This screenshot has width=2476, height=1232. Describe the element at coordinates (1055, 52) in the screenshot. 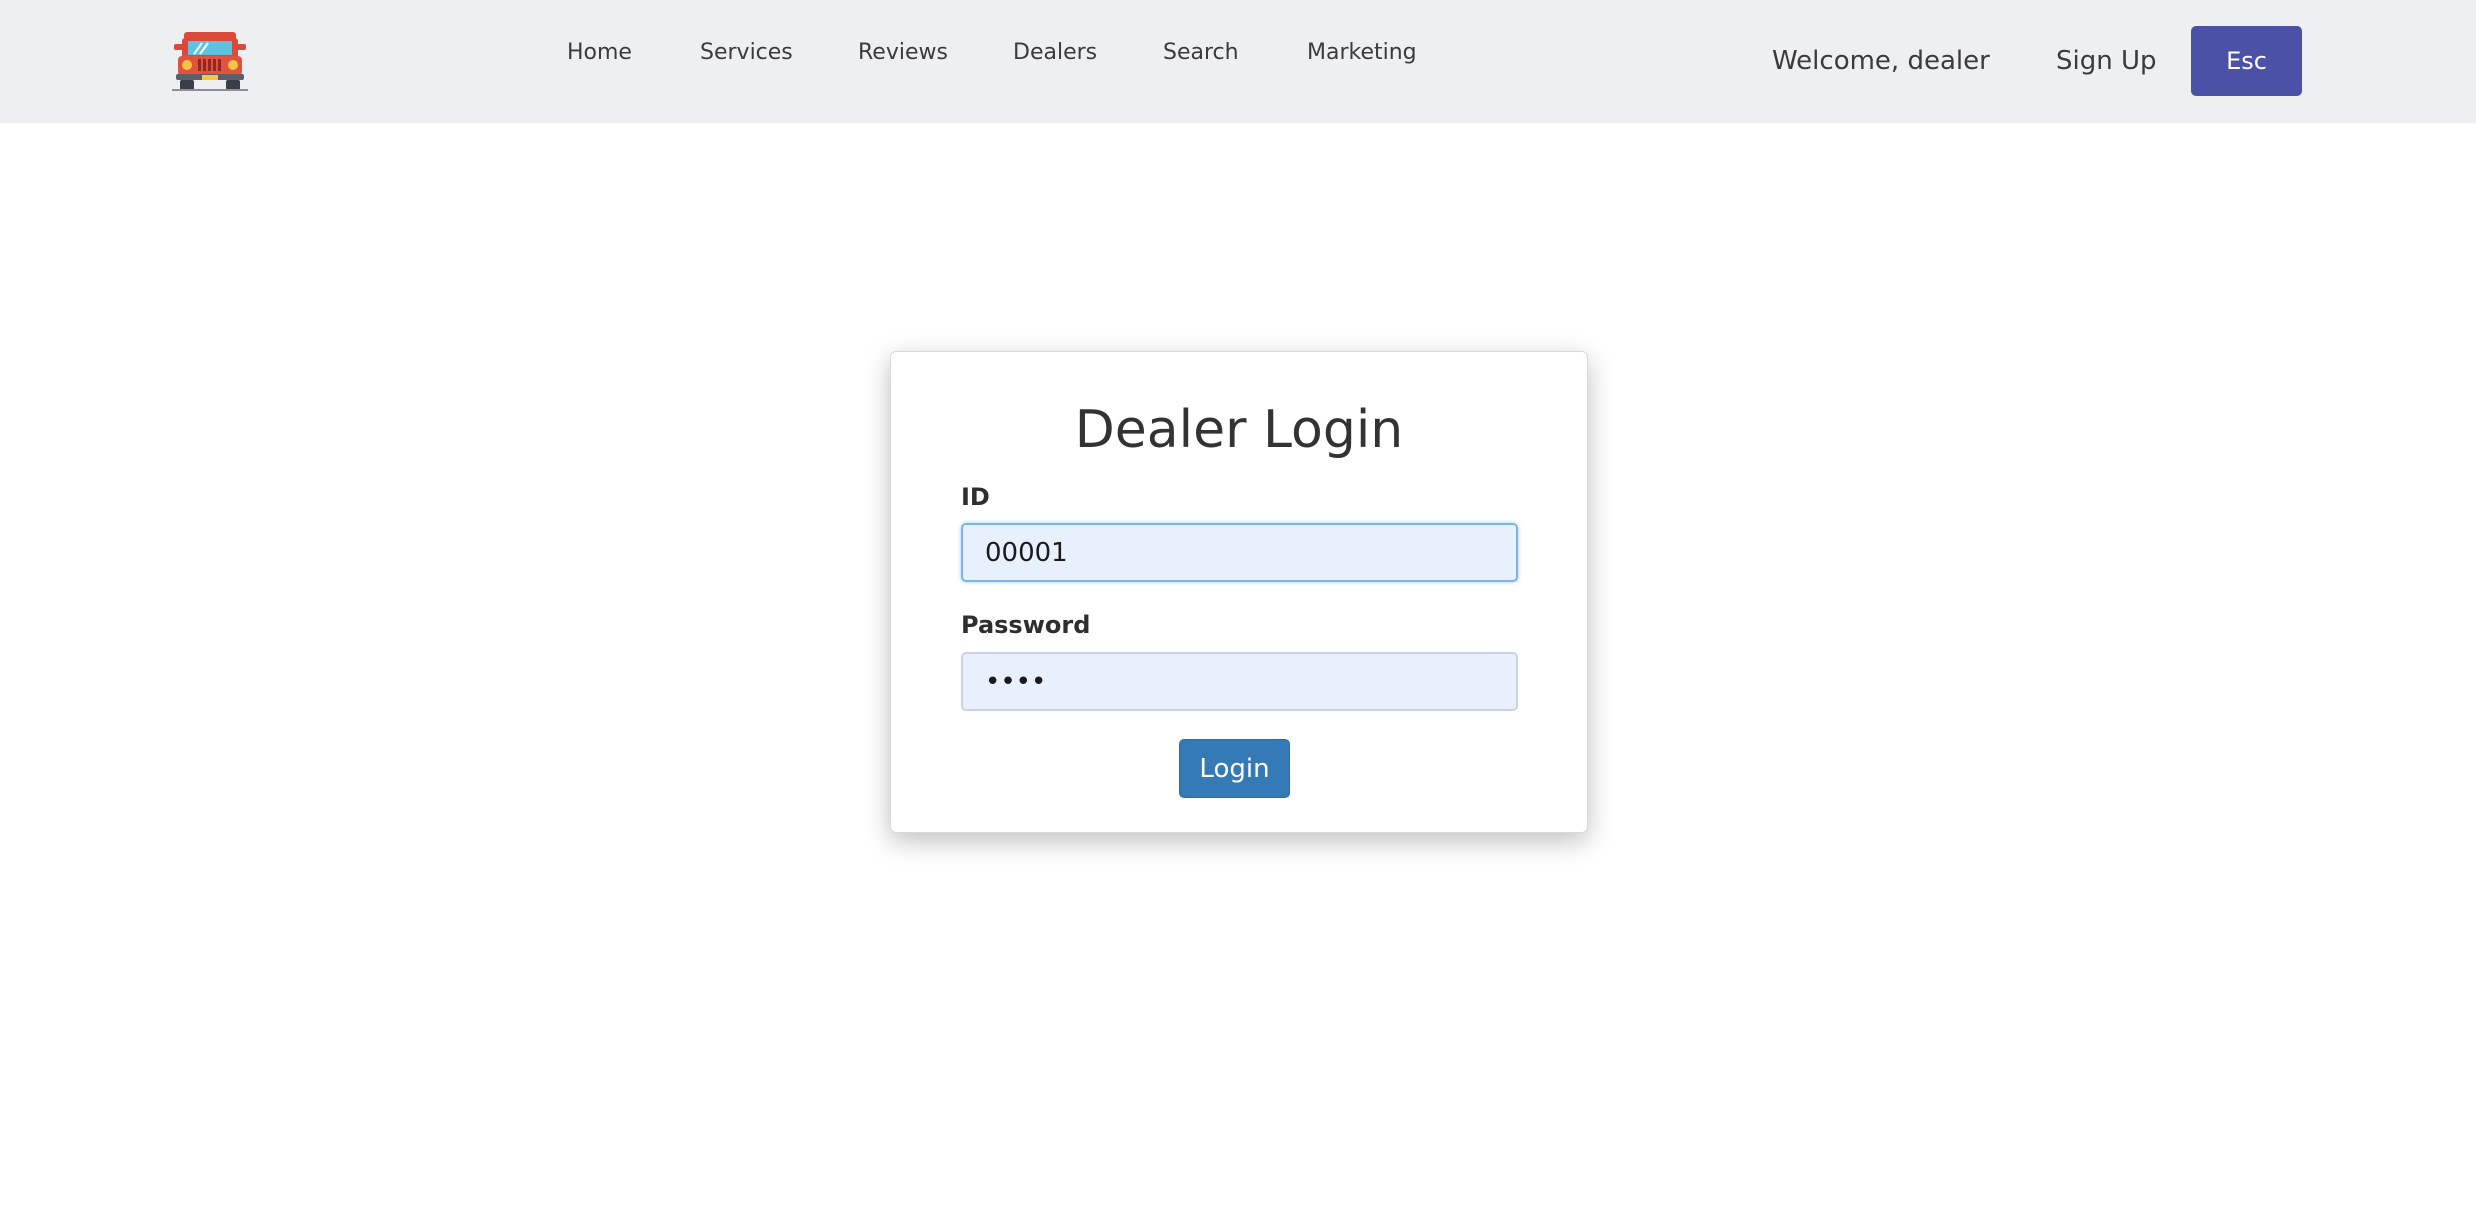

I see `nav-dealers: Dealers` at that location.